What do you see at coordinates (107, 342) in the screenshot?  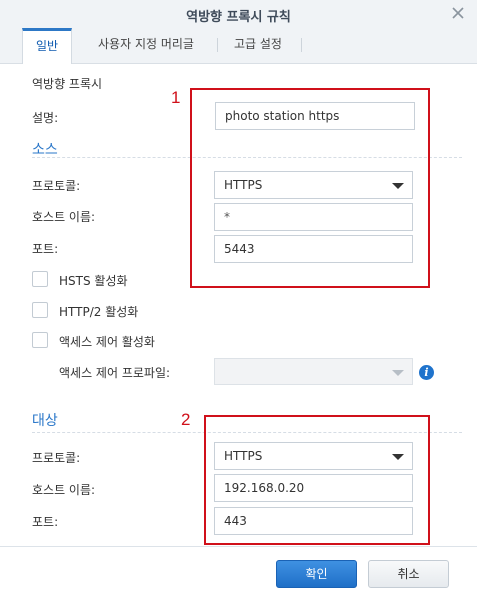 I see `access-control-label: 액세스 제어 활성화` at bounding box center [107, 342].